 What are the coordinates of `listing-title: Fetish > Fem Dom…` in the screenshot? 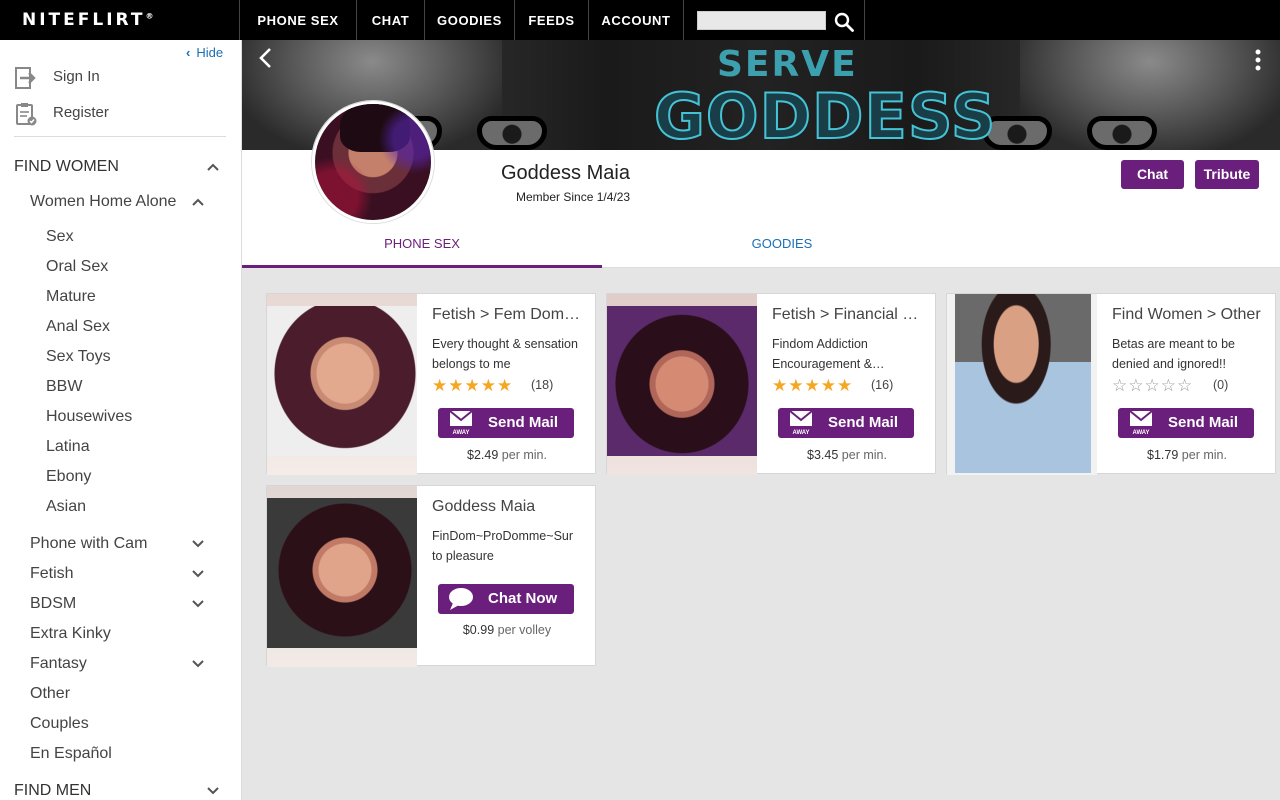 It's located at (509, 315).